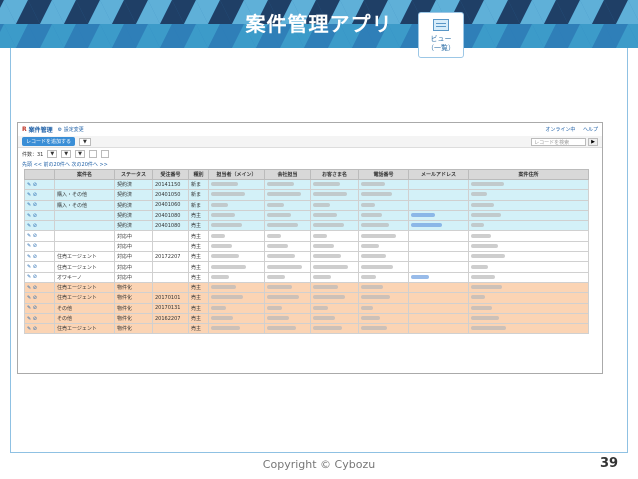 The height and width of the screenshot is (479, 638). I want to click on table-row: ✎ ⊘ 購入・その他 契約済 20401050 新ま, so click(306, 195).